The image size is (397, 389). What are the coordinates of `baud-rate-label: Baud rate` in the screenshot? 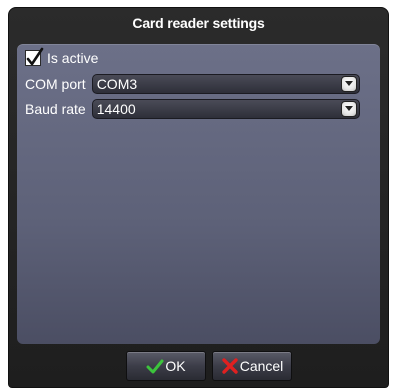 It's located at (55, 109).